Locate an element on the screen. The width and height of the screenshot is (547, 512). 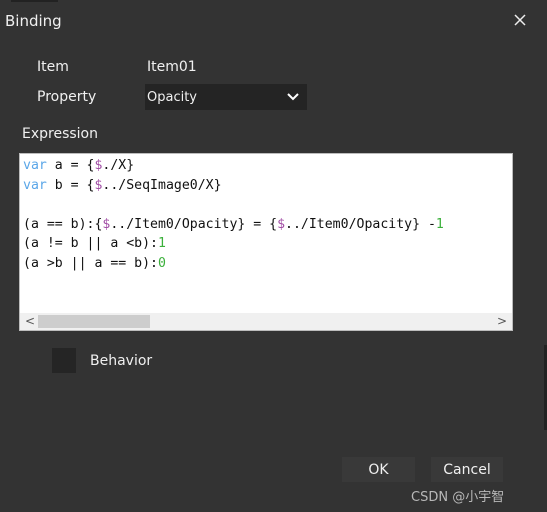
code-line: (a >b || a == b):0 is located at coordinates (233, 264).